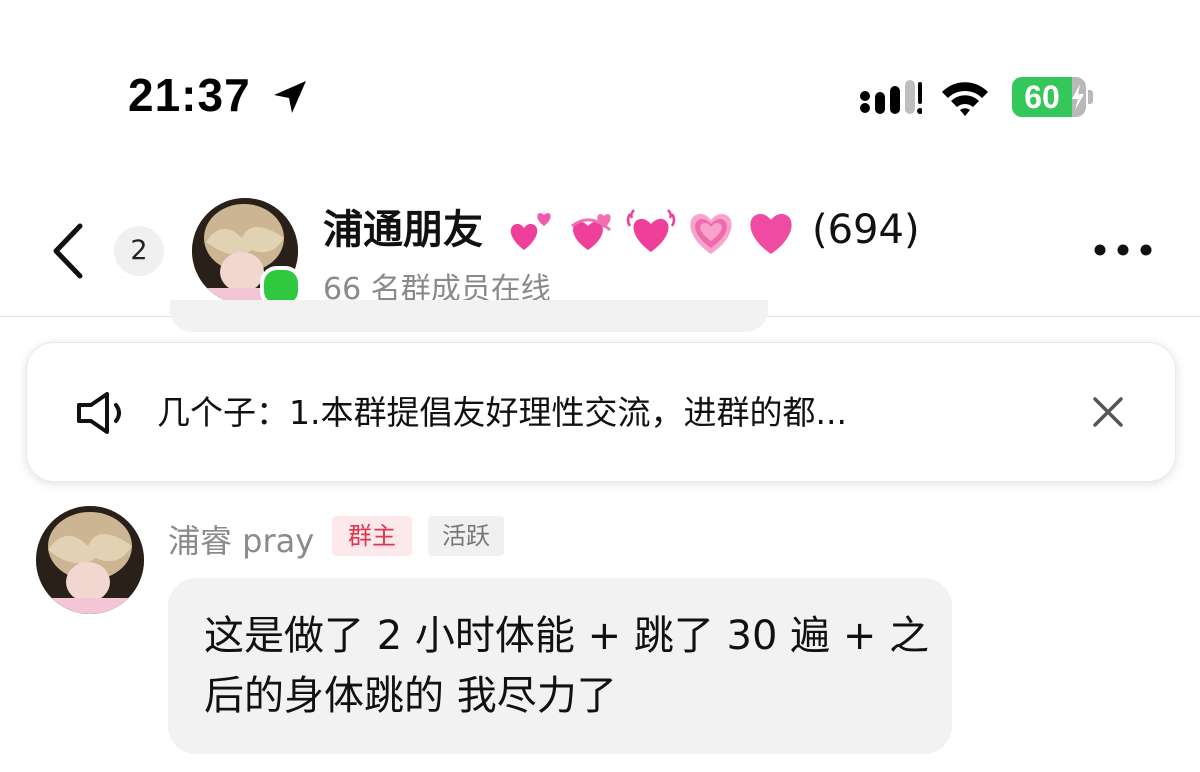 The image size is (1200, 772). What do you see at coordinates (711, 233) in the screenshot?
I see `growing-heart-icon` at bounding box center [711, 233].